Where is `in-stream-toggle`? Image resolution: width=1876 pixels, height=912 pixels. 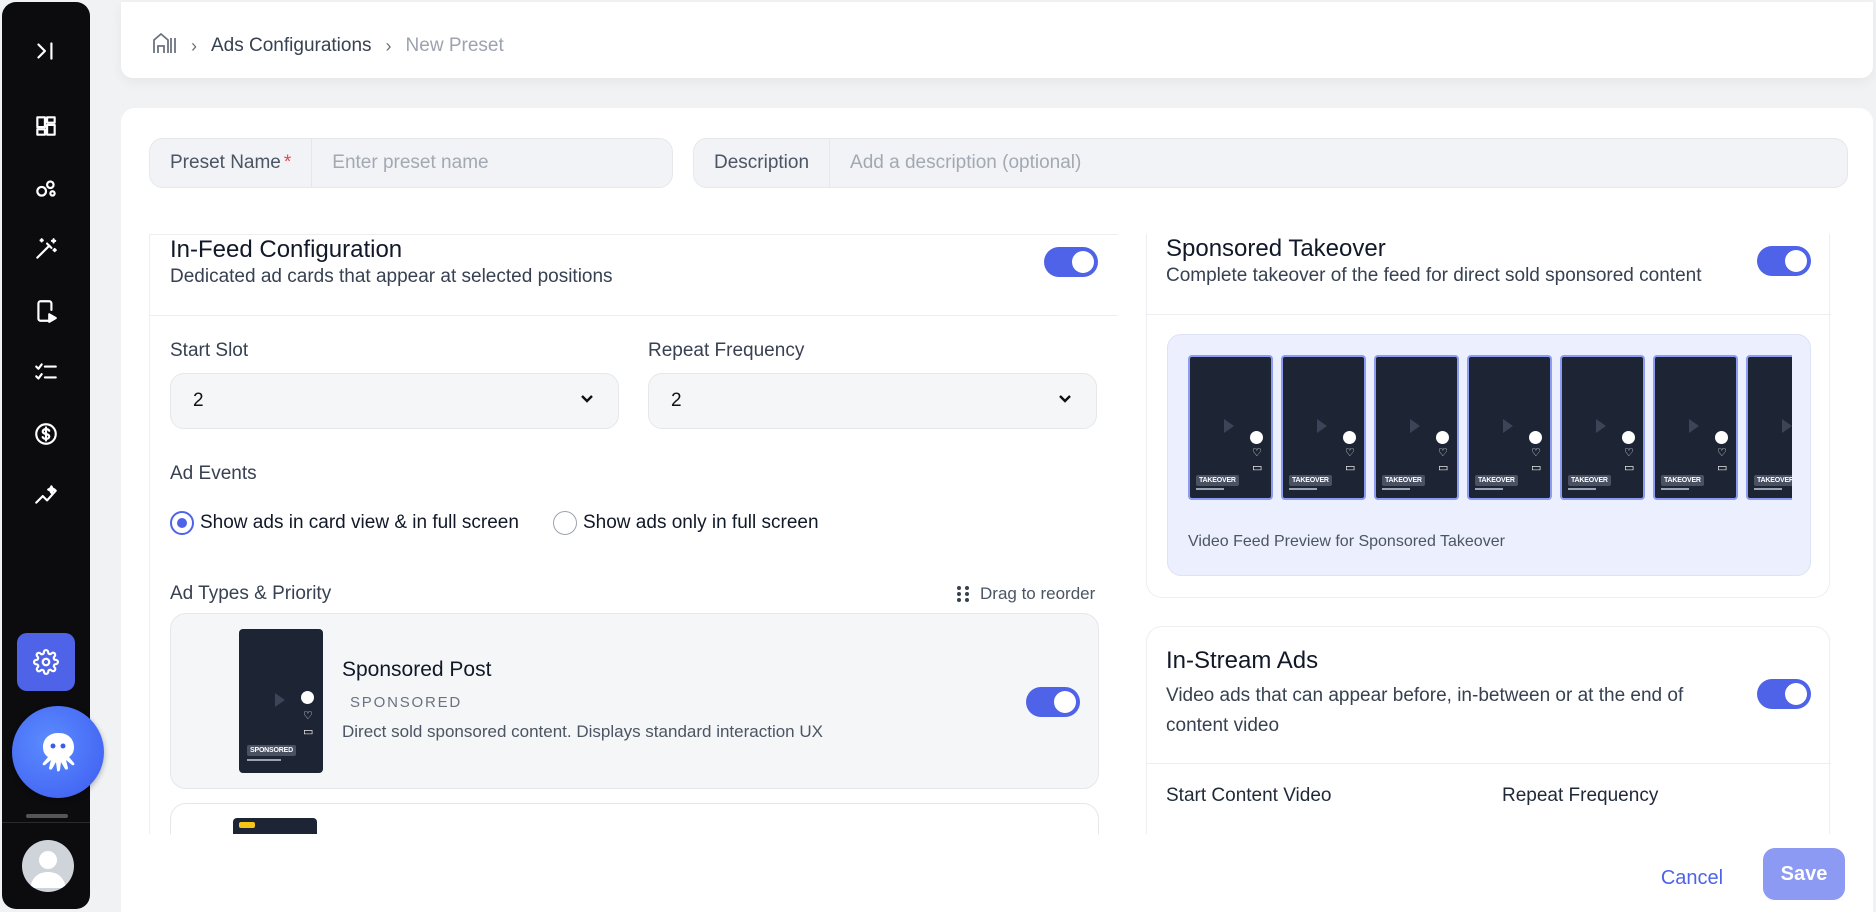 in-stream-toggle is located at coordinates (1784, 694).